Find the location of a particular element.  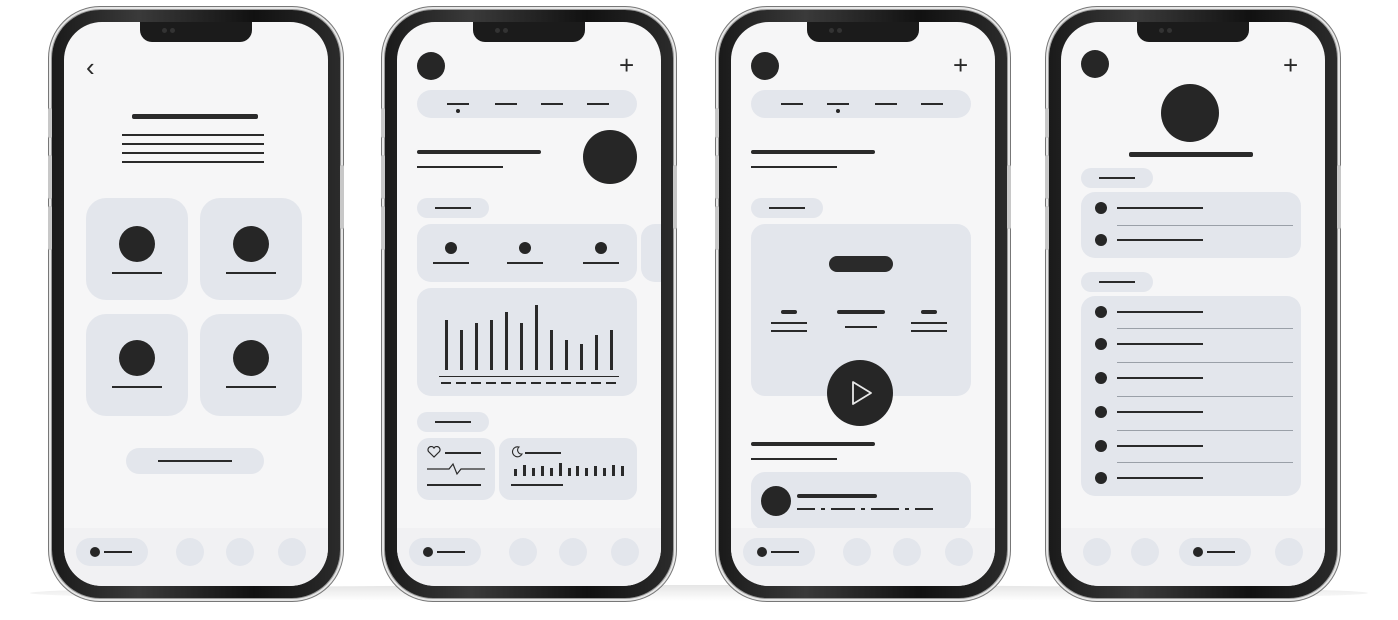

greeting-title is located at coordinates (479, 152).